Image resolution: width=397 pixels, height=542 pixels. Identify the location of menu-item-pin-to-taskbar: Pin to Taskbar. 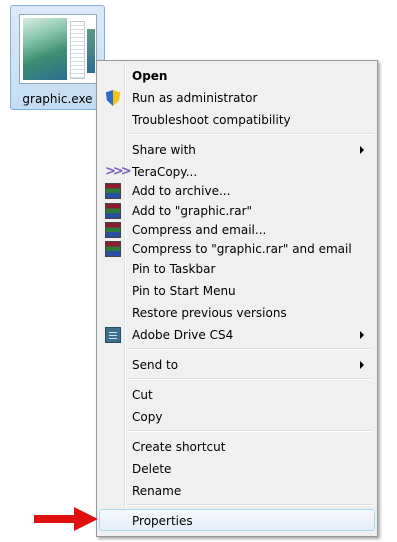
(237, 268).